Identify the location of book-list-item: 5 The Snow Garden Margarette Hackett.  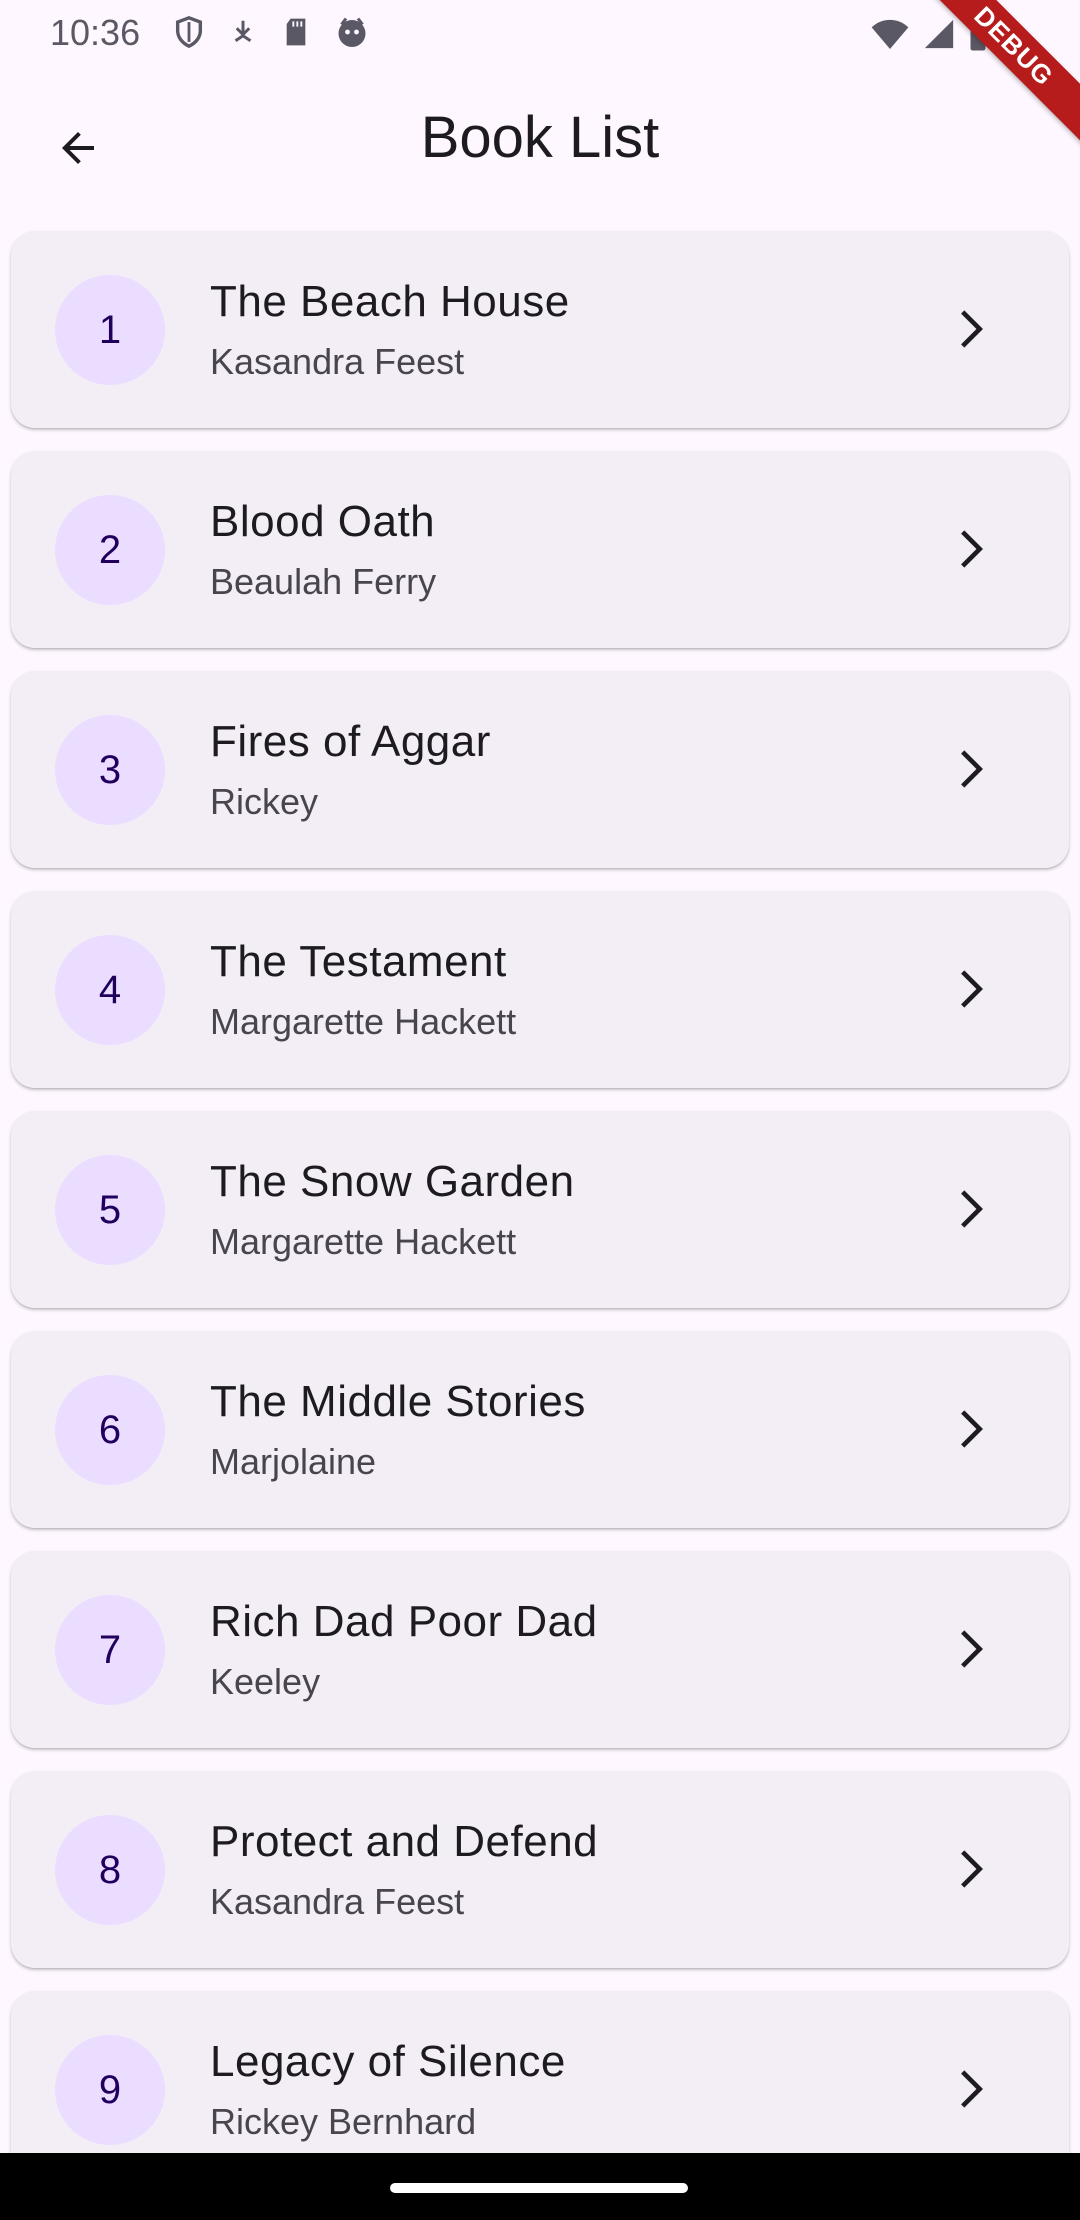
(540, 1209).